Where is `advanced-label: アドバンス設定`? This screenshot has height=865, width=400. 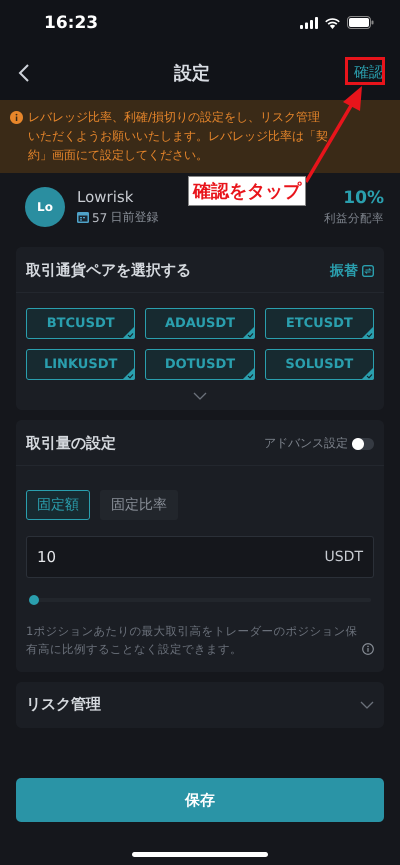
advanced-label: アドバンス設定 is located at coordinates (306, 443).